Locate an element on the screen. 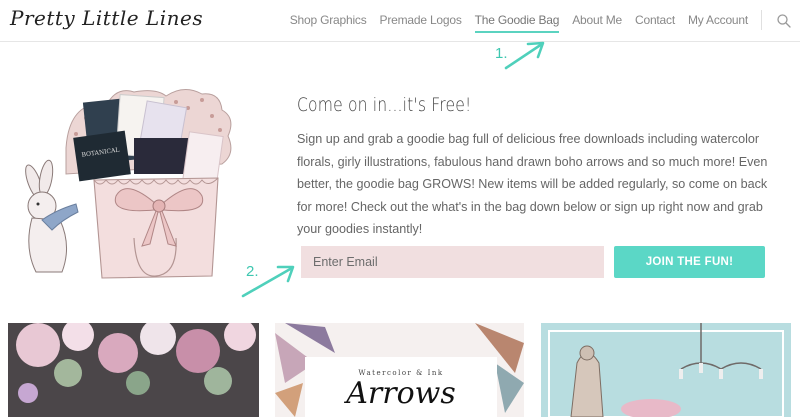  join-button: JOIN THE FUN! is located at coordinates (689, 262).